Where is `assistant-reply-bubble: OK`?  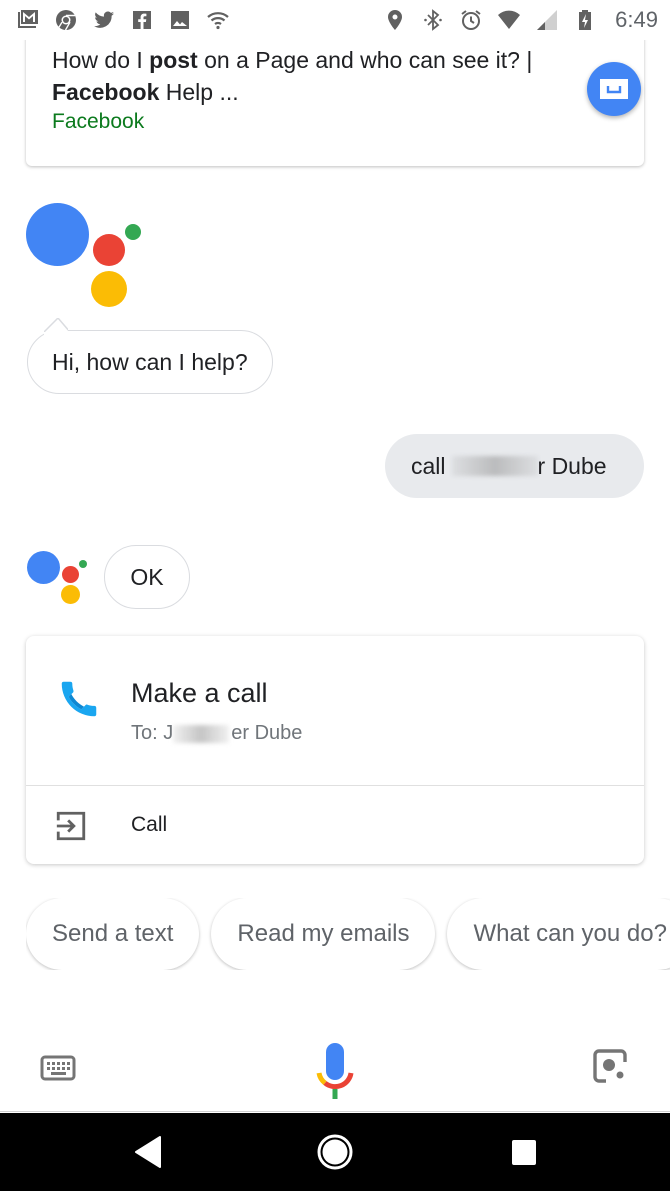 assistant-reply-bubble: OK is located at coordinates (147, 577).